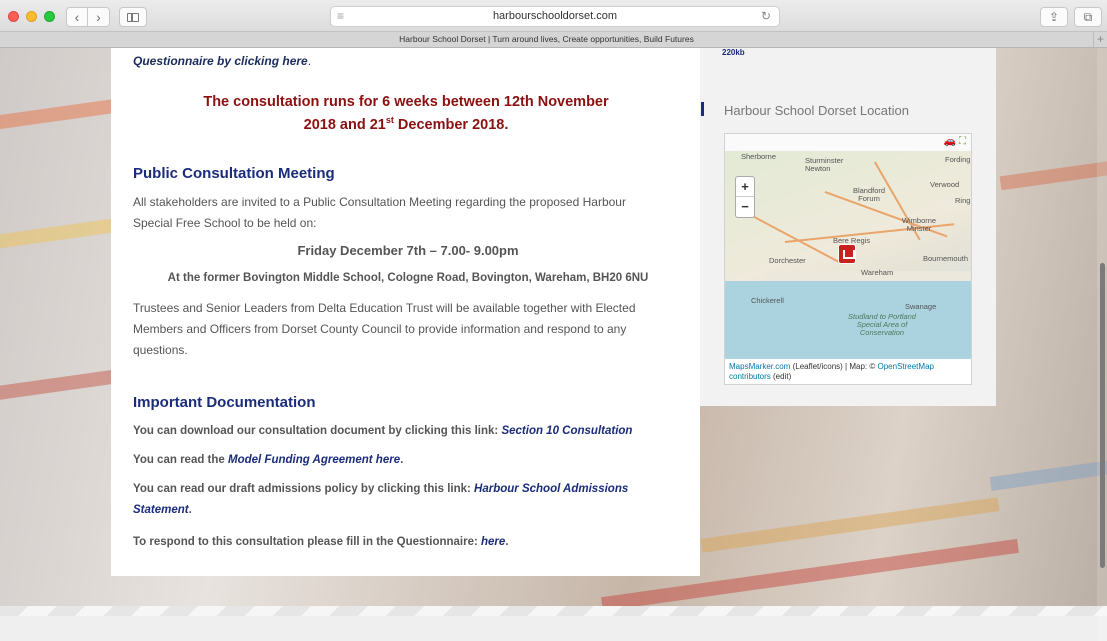 This screenshot has width=1107, height=641. Describe the element at coordinates (745, 187) in the screenshot. I see `zoom-in-button: +` at that location.